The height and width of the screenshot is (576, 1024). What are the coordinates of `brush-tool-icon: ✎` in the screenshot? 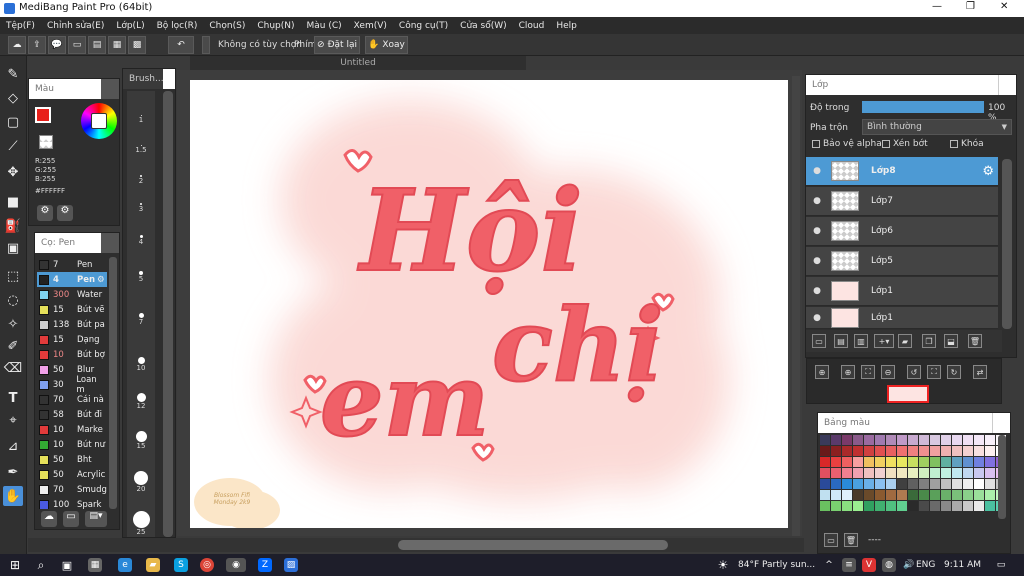 It's located at (13, 74).